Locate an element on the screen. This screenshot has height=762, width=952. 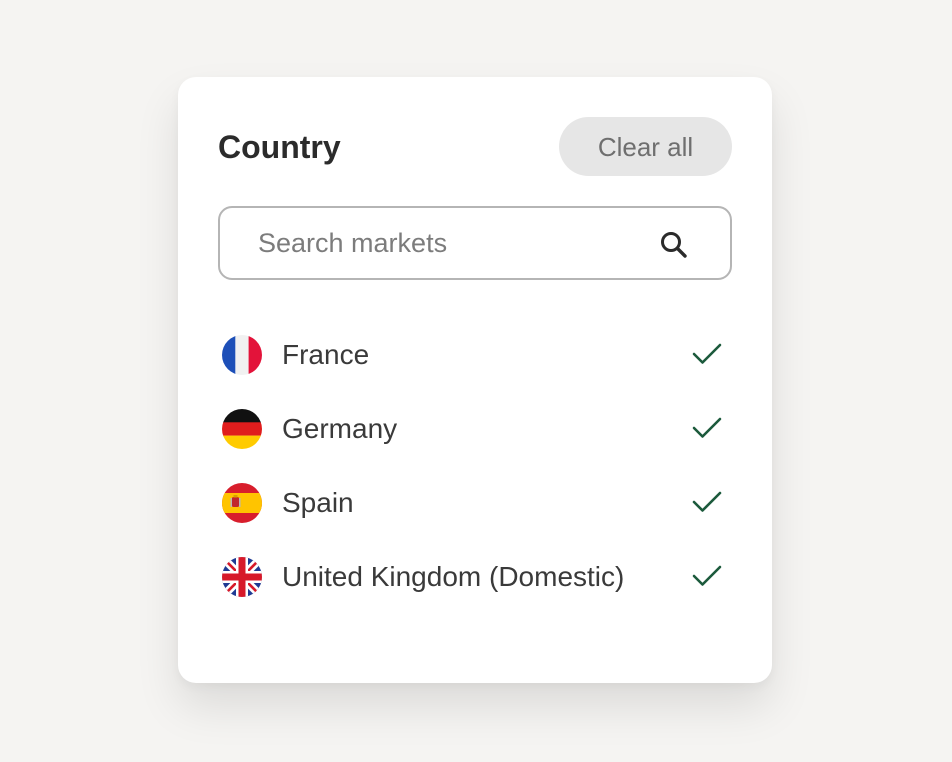
spain-flag-icon is located at coordinates (242, 503).